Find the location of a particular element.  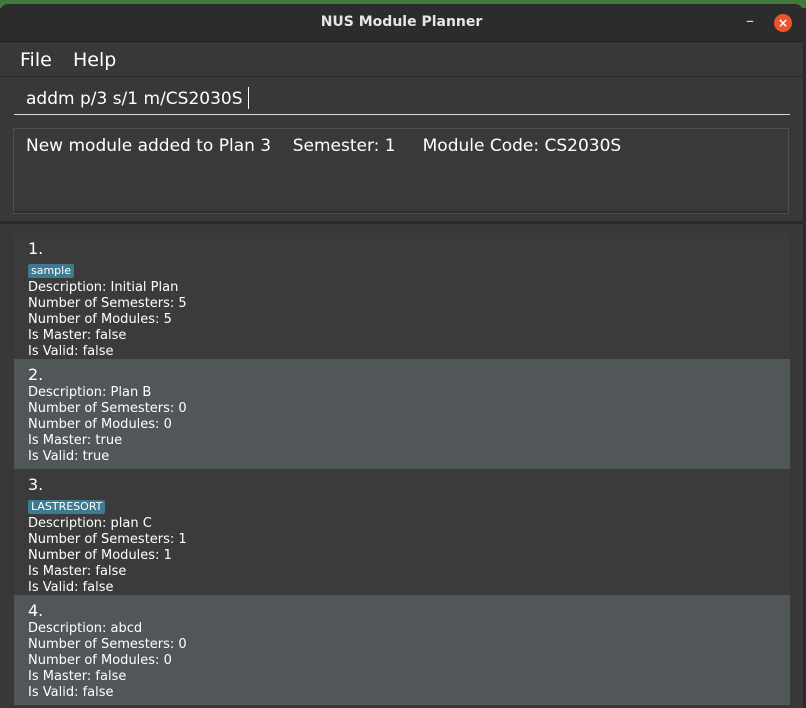

menu-help: Help is located at coordinates (94, 60).